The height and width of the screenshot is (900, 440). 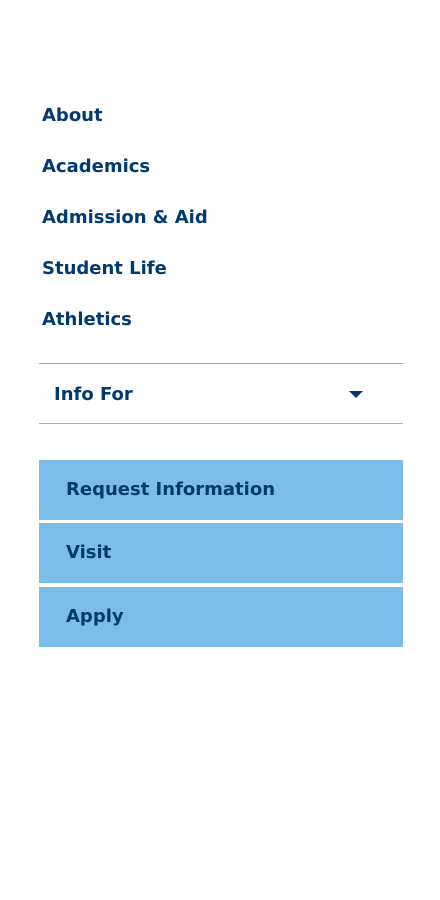 What do you see at coordinates (89, 552) in the screenshot?
I see `visit-label: Visit` at bounding box center [89, 552].